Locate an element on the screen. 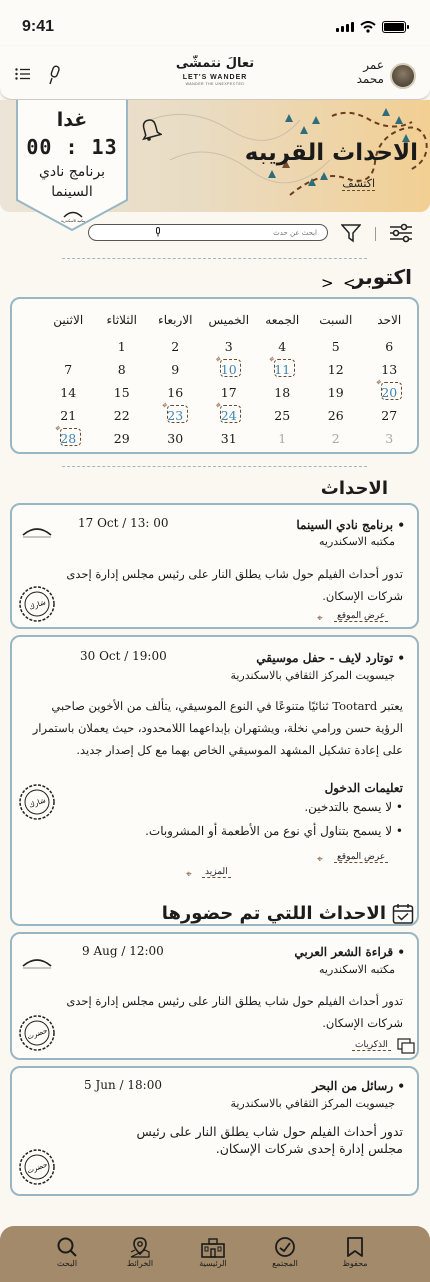  calendar-day: 14 is located at coordinates (69, 392).